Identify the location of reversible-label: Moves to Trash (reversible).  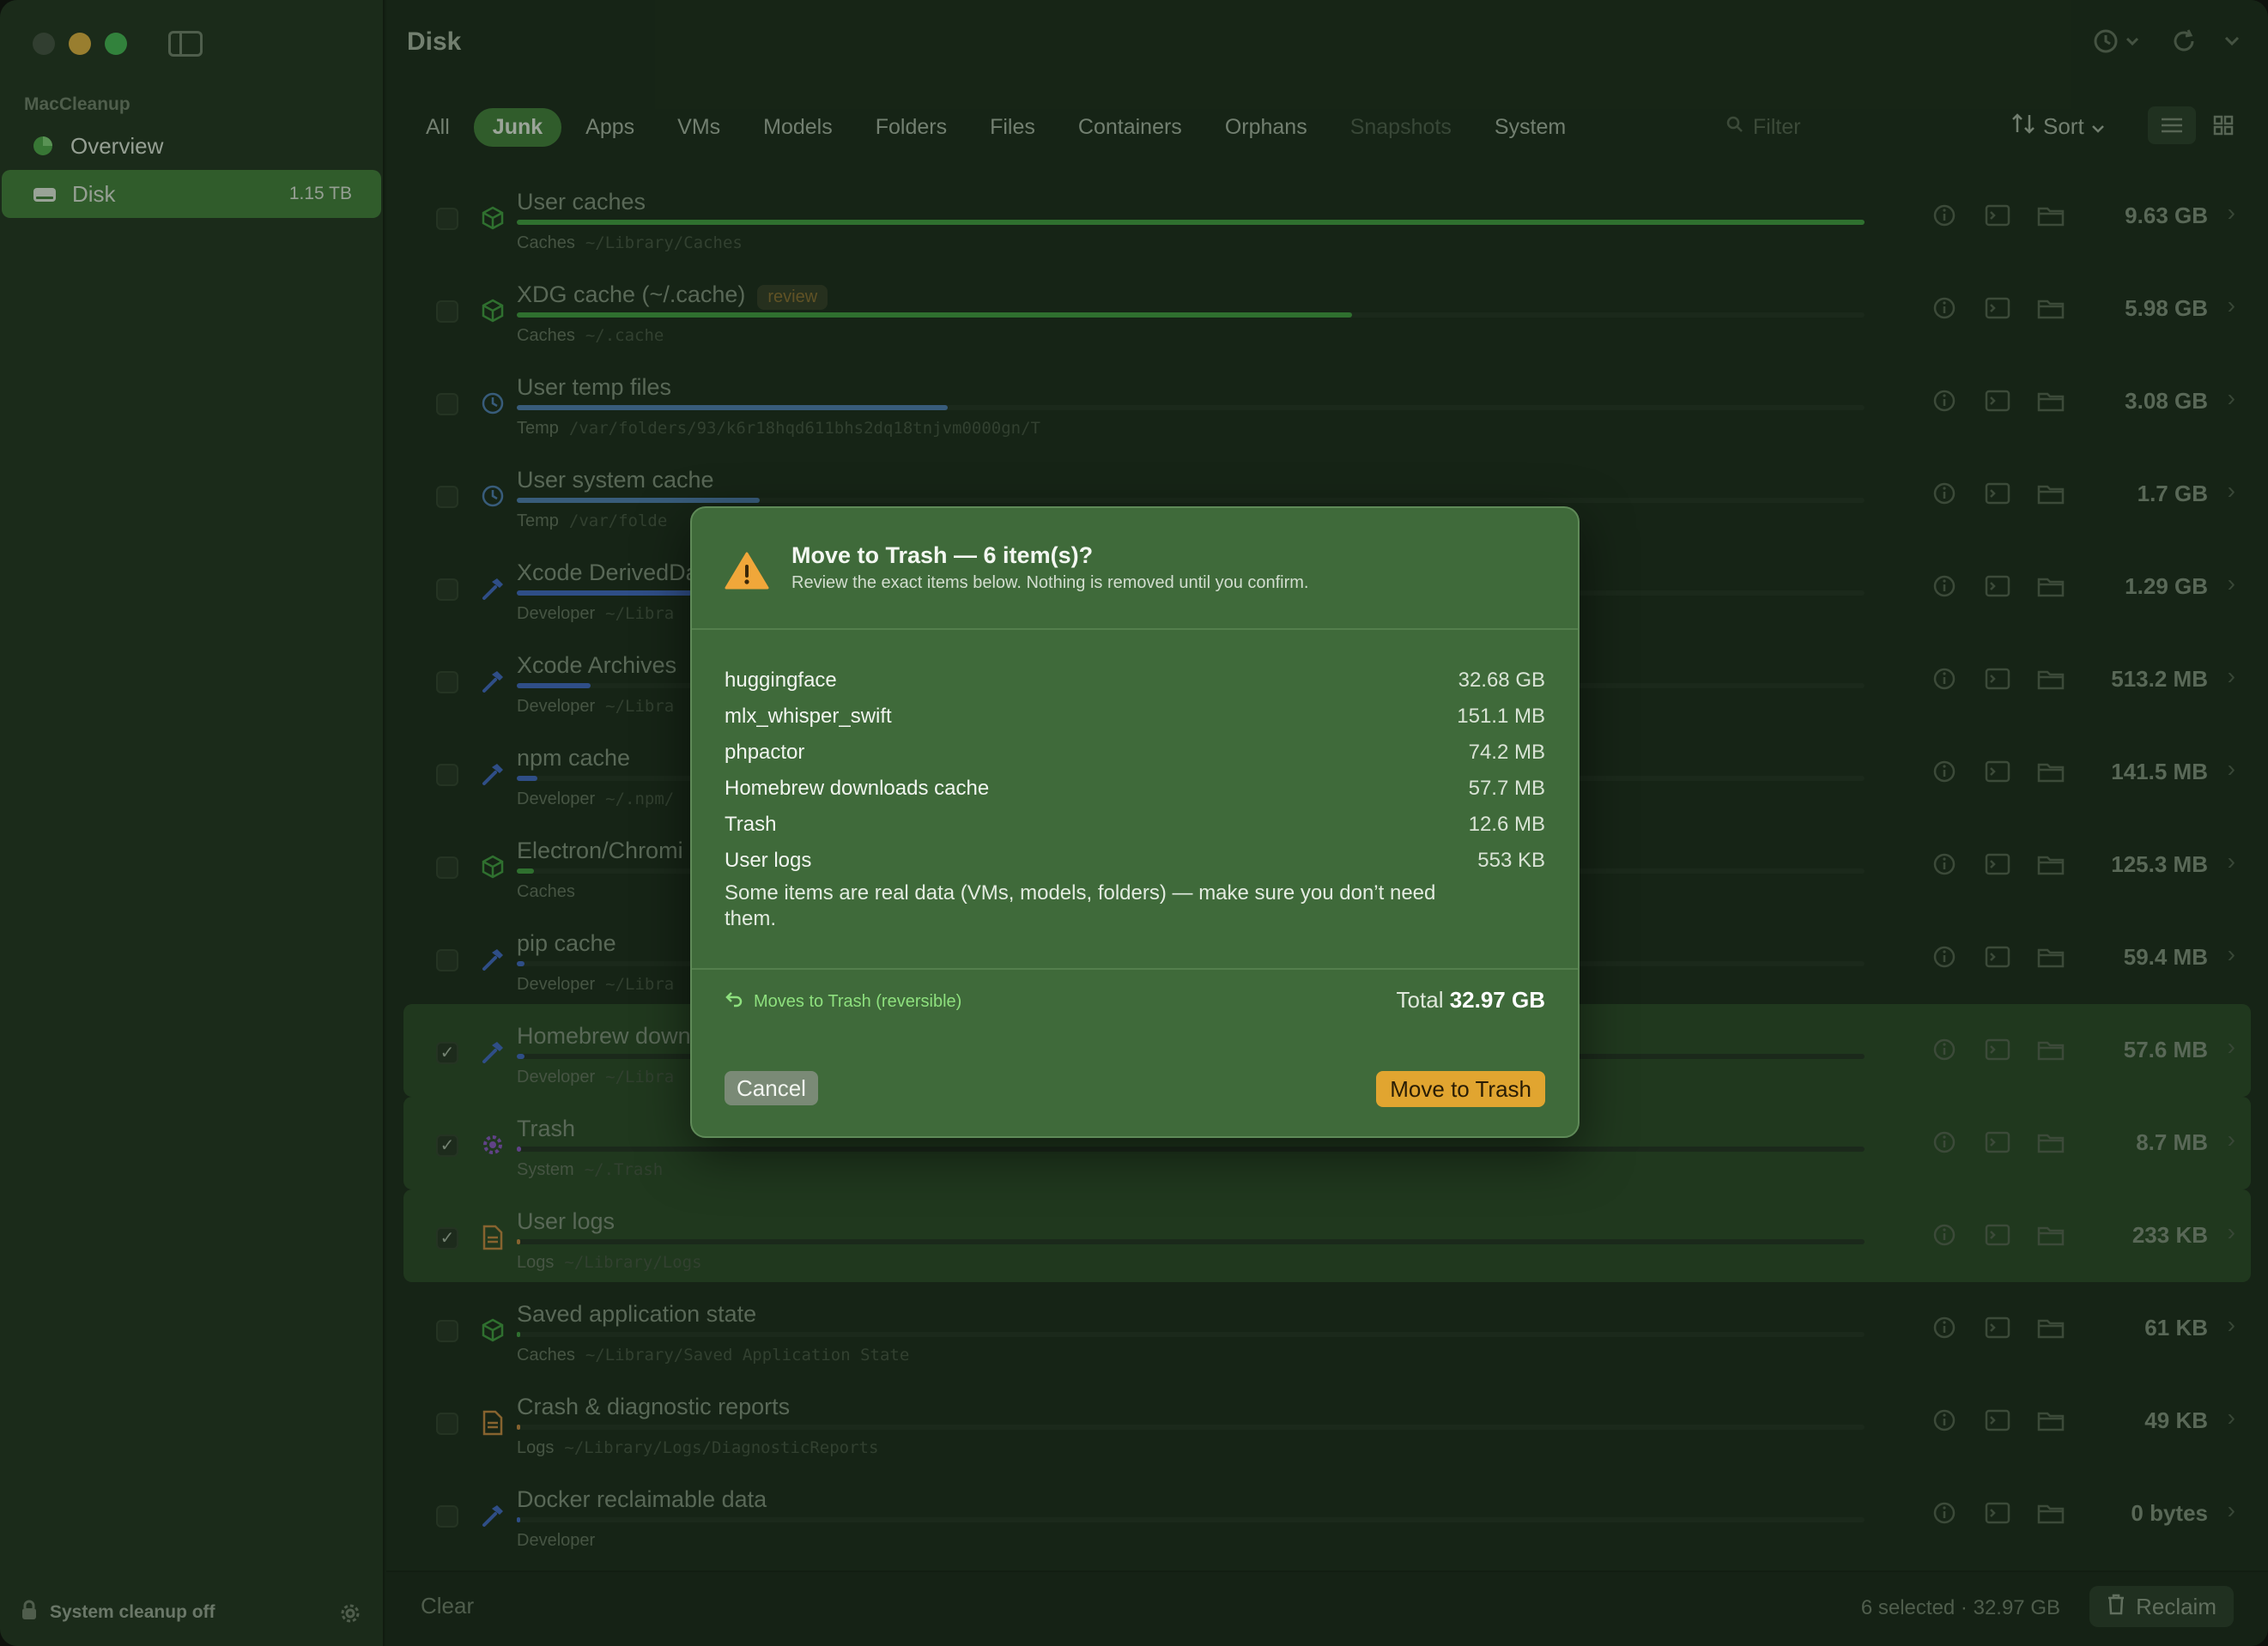
(858, 1001).